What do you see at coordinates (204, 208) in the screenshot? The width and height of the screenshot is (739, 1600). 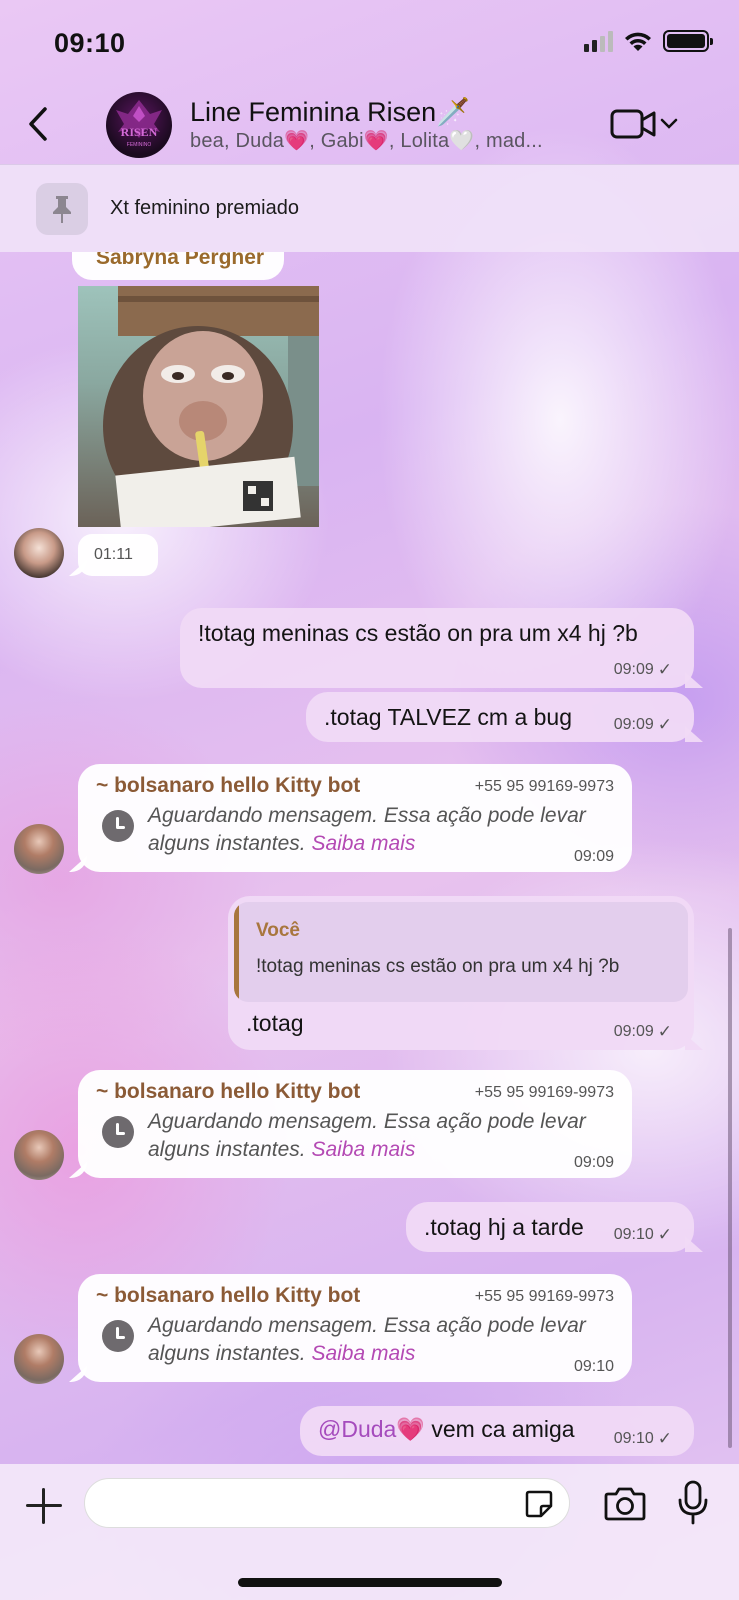 I see `pinned-message-text: Xt feminino premiado` at bounding box center [204, 208].